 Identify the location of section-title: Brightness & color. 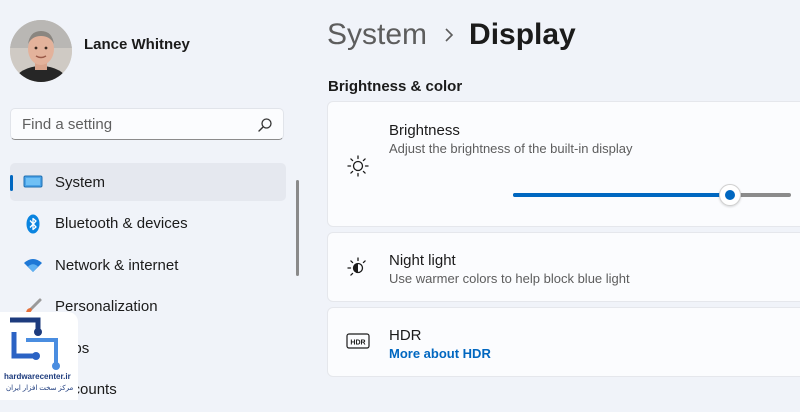
(395, 86).